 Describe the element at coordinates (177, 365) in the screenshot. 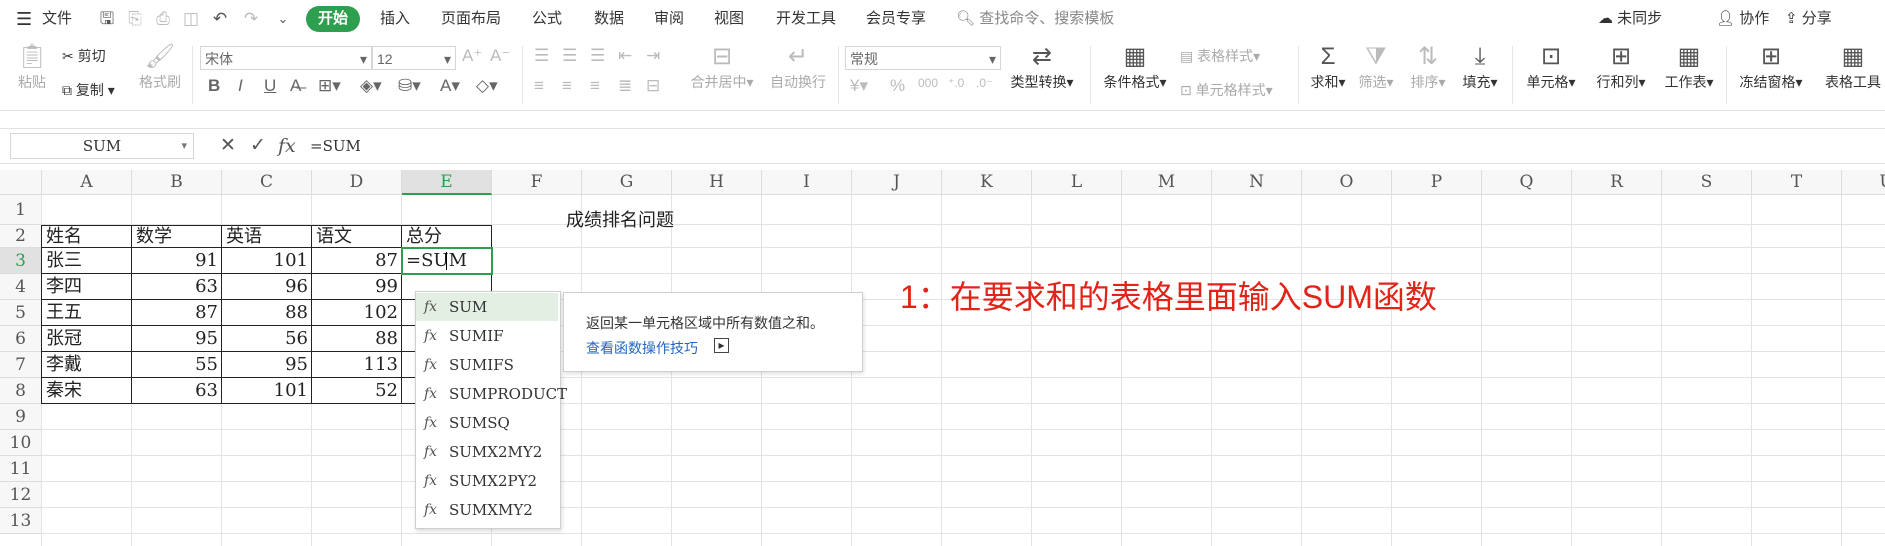

I see `data-cell: 55` at that location.